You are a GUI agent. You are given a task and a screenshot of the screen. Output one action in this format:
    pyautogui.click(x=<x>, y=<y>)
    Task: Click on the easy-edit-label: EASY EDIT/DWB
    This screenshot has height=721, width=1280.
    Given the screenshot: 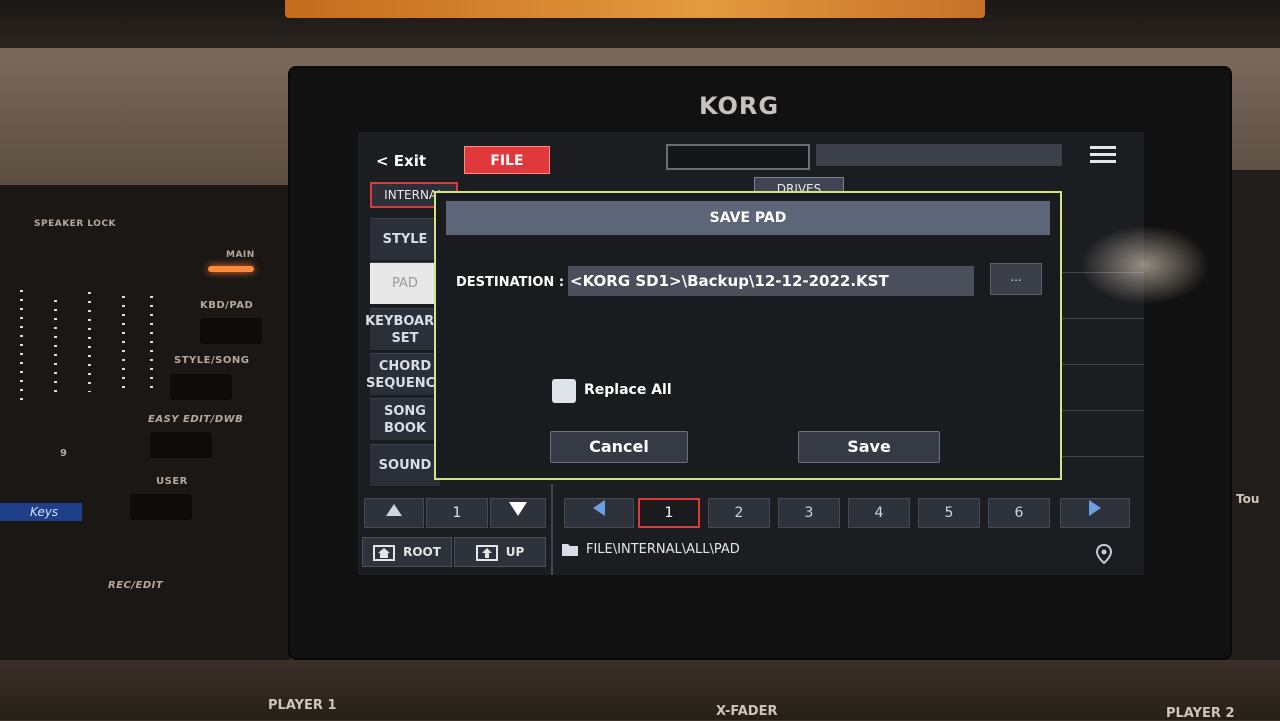 What is the action you would take?
    pyautogui.click(x=196, y=419)
    